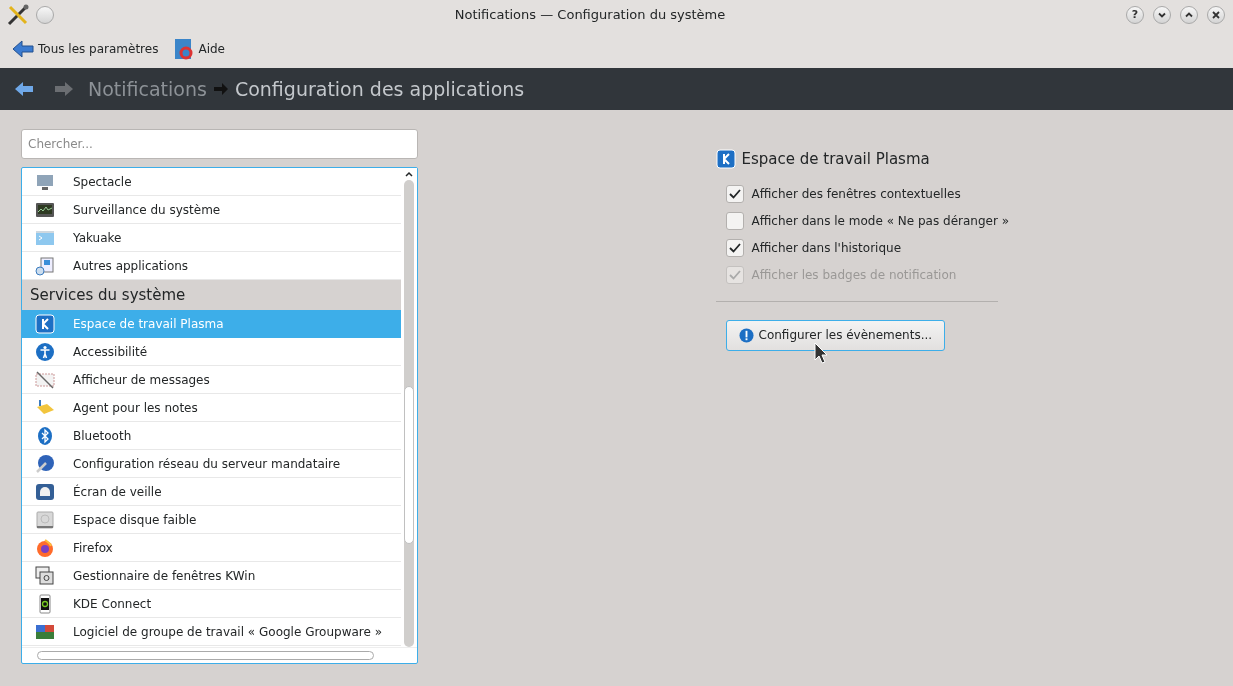  What do you see at coordinates (211, 380) in the screenshot?
I see `list-item: Afficheur de messages` at bounding box center [211, 380].